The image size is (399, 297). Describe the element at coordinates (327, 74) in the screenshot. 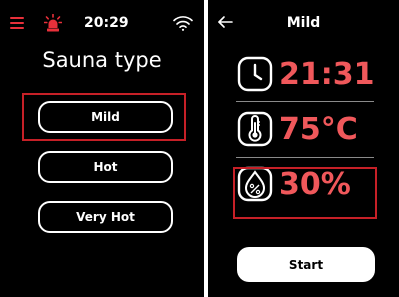

I see `time-value: 21:31` at that location.